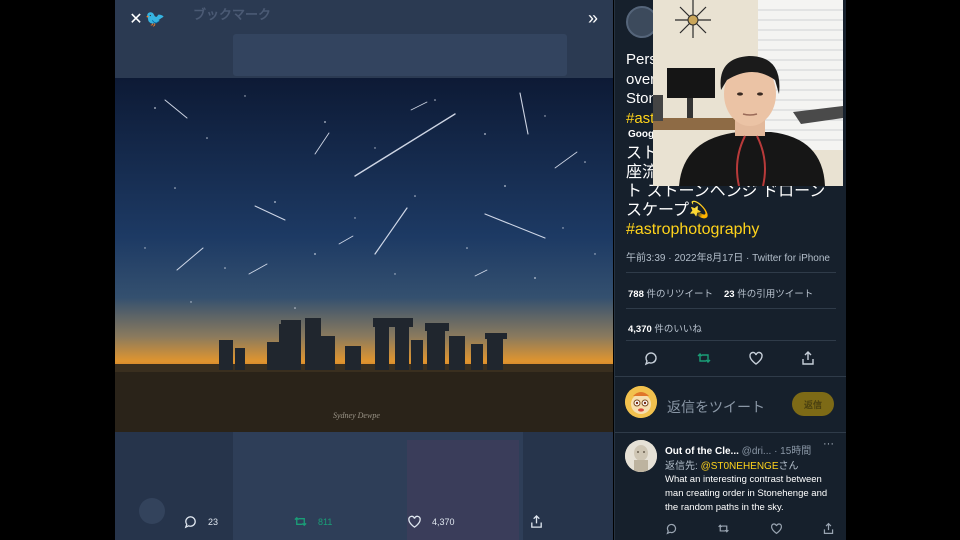  What do you see at coordinates (400, 55) in the screenshot?
I see `background-card` at bounding box center [400, 55].